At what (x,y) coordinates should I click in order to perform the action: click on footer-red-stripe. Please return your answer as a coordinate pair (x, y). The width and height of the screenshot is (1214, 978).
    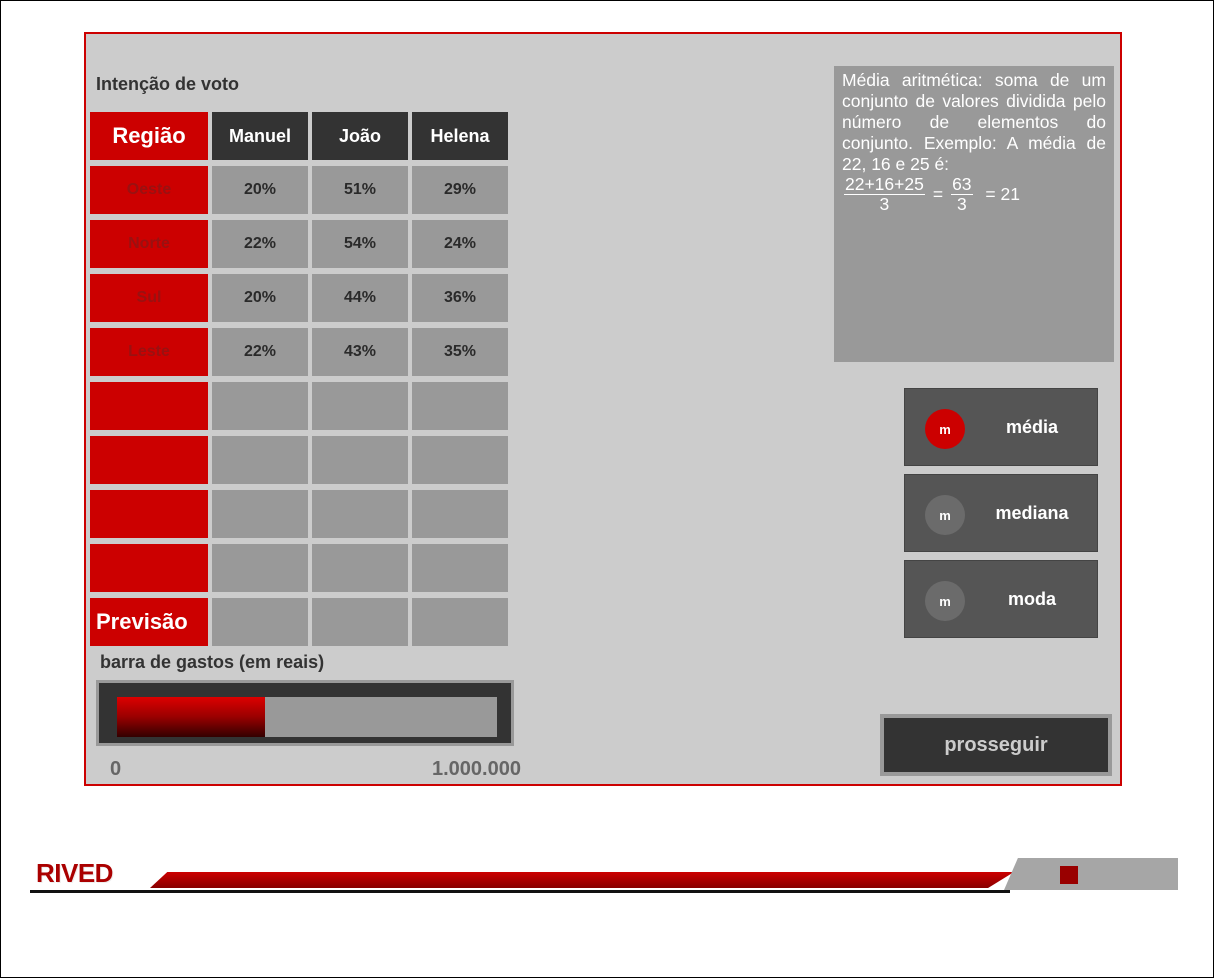
    Looking at the image, I should click on (582, 880).